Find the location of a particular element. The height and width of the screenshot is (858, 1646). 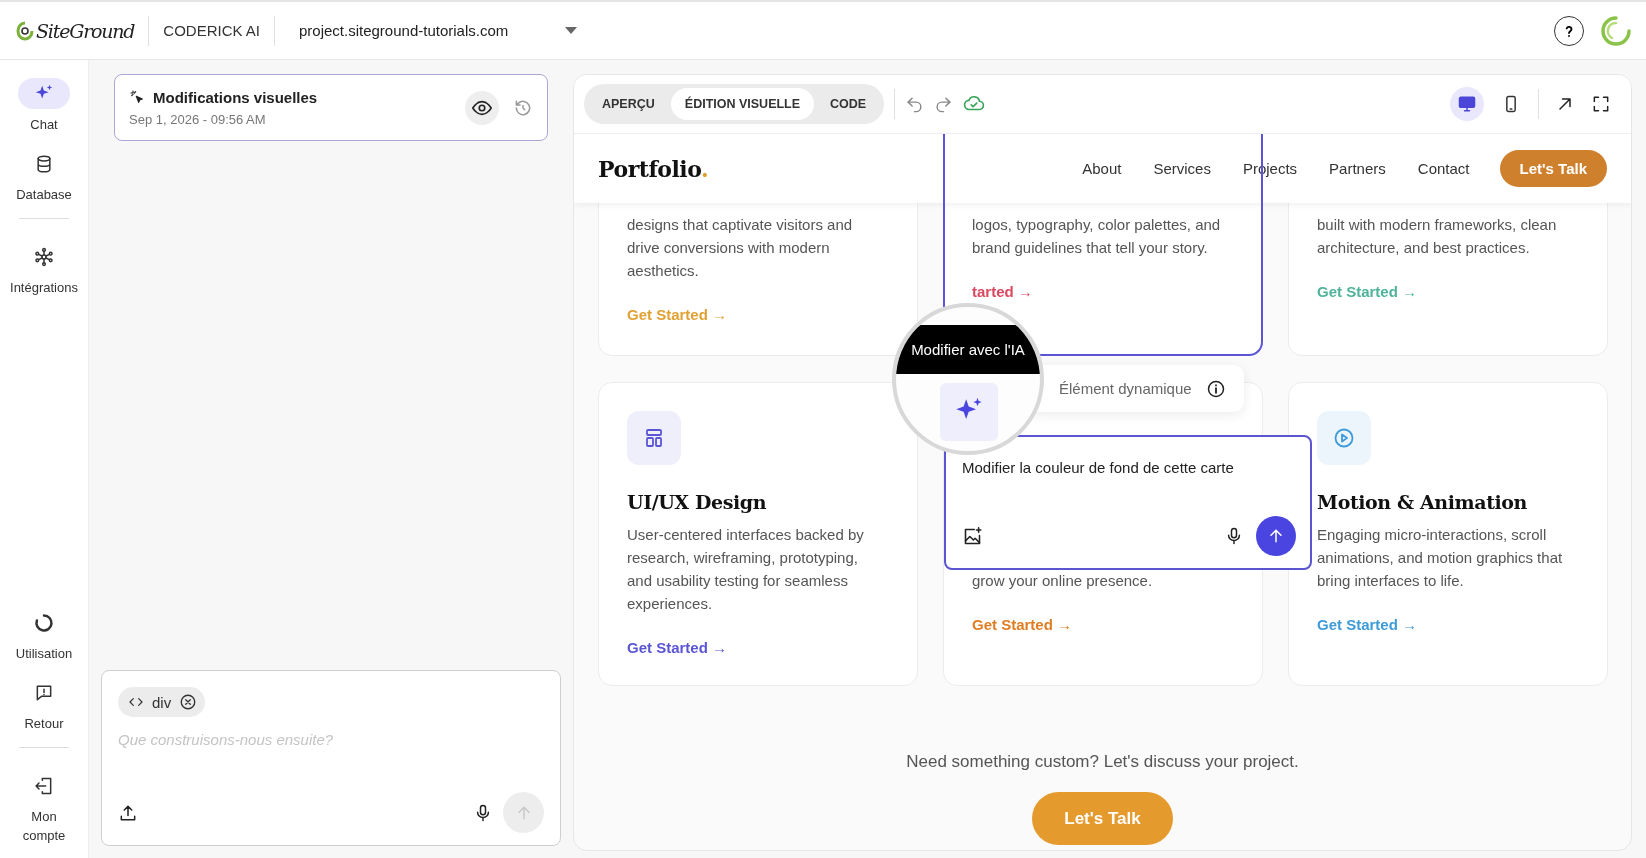

sidebar-item: Retour is located at coordinates (44, 705).